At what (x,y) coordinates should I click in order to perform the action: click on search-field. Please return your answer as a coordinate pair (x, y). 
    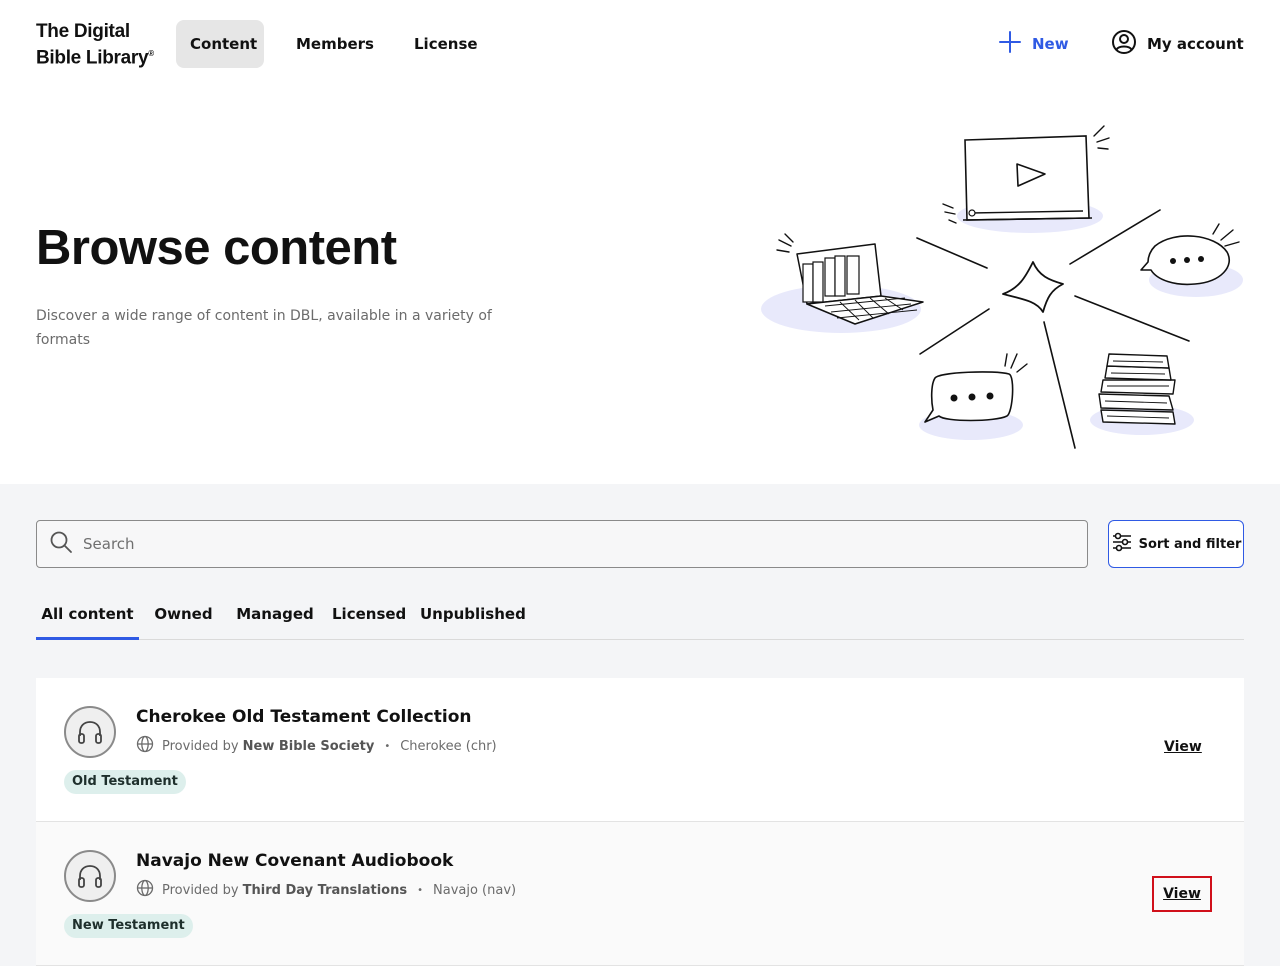
    Looking at the image, I should click on (562, 544).